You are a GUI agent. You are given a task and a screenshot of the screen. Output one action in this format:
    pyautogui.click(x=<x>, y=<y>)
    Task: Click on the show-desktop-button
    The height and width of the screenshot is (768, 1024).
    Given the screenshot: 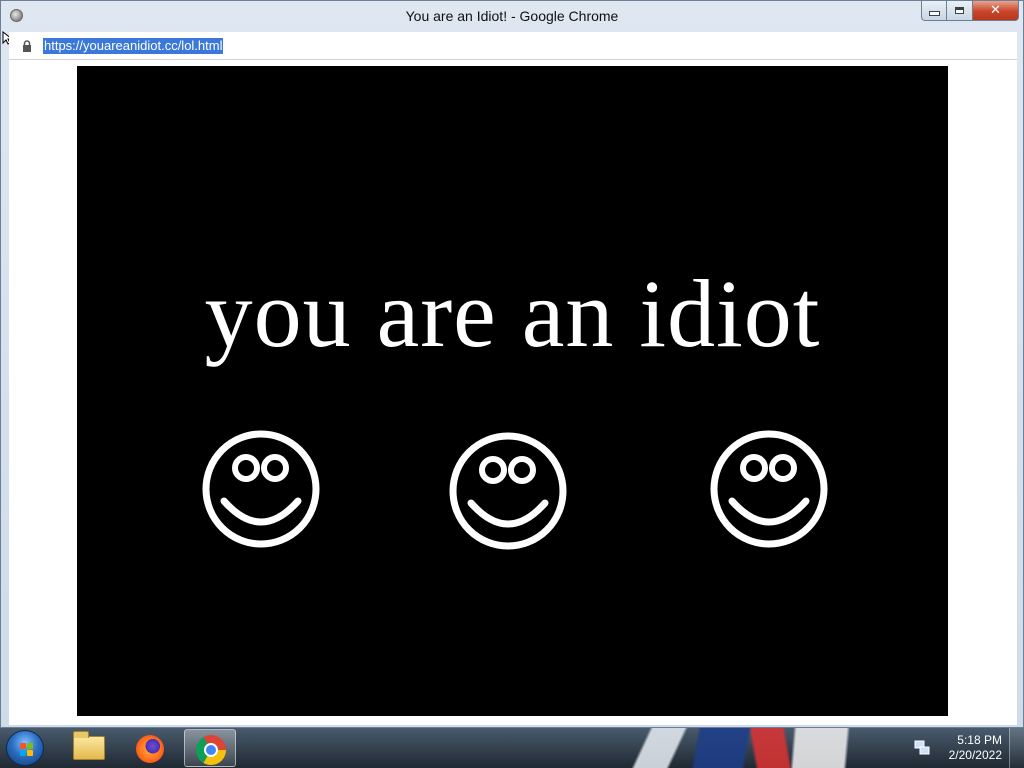 What is the action you would take?
    pyautogui.click(x=1016, y=748)
    